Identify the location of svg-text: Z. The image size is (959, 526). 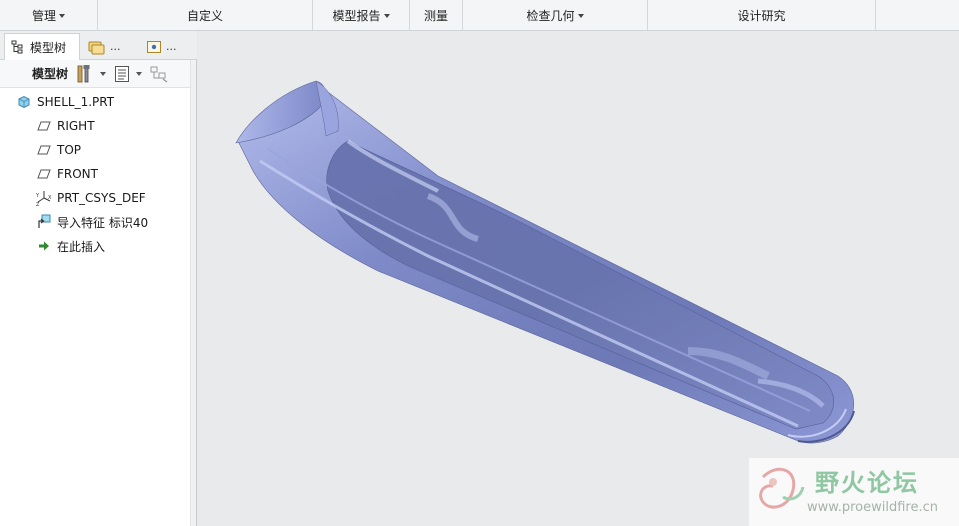
(38, 204).